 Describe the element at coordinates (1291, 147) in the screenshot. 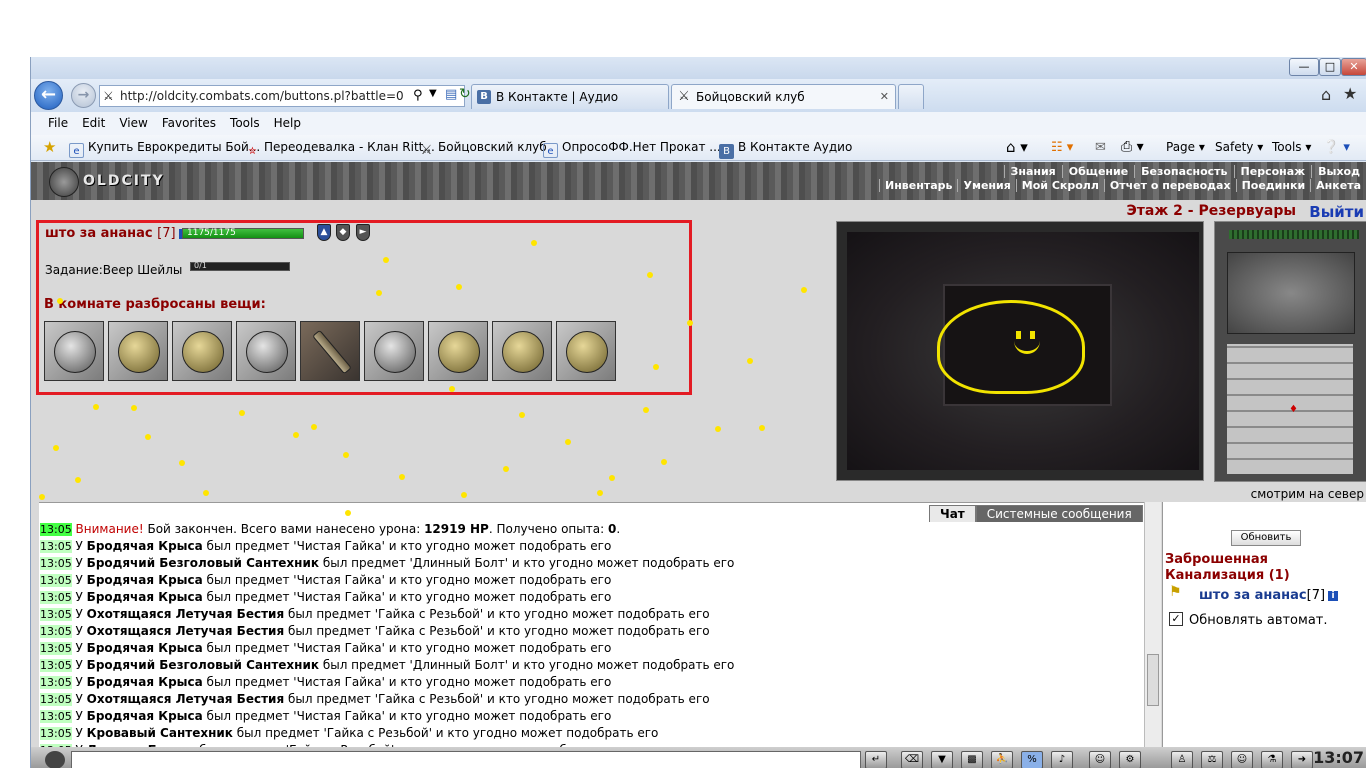

I see `tools-menu: Tools ▾` at that location.